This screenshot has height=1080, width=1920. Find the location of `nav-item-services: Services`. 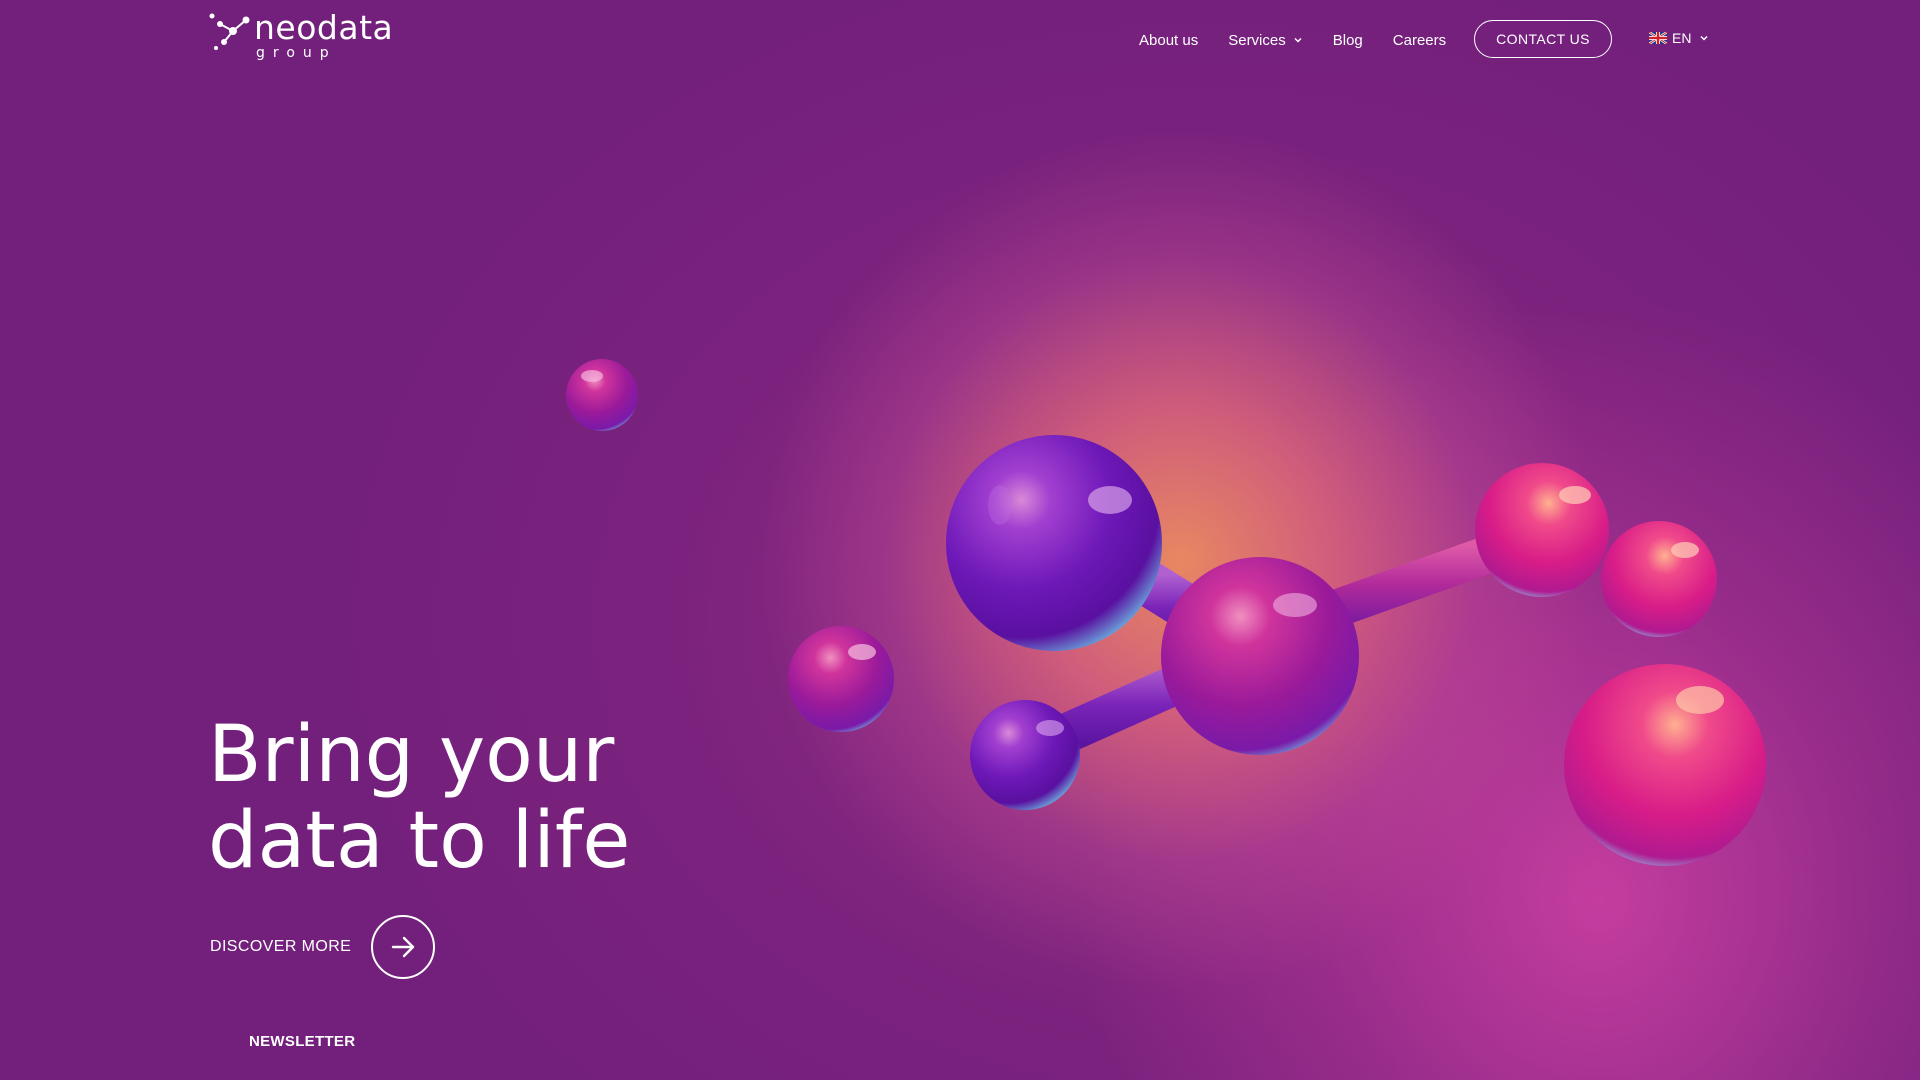

nav-item-services: Services is located at coordinates (1265, 40).